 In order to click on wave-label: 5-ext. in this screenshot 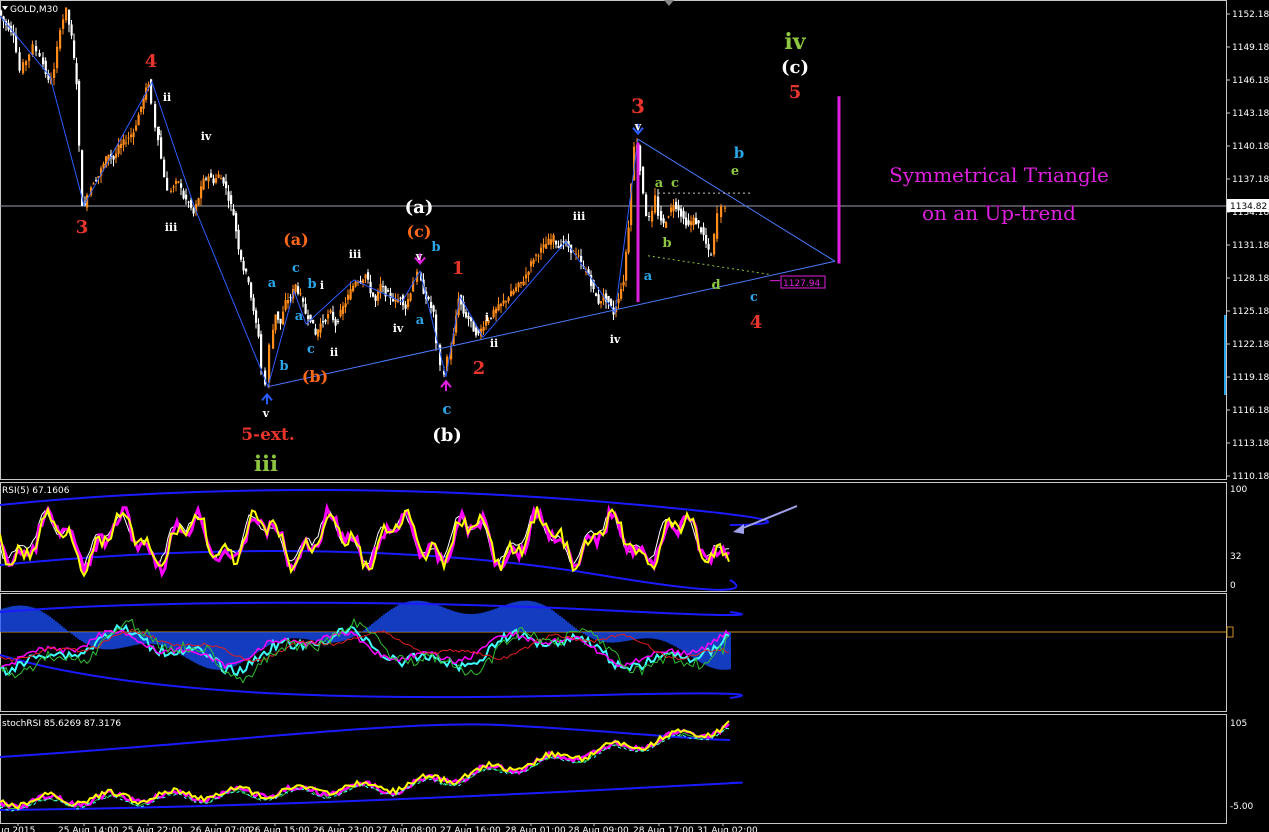, I will do `click(268, 435)`.